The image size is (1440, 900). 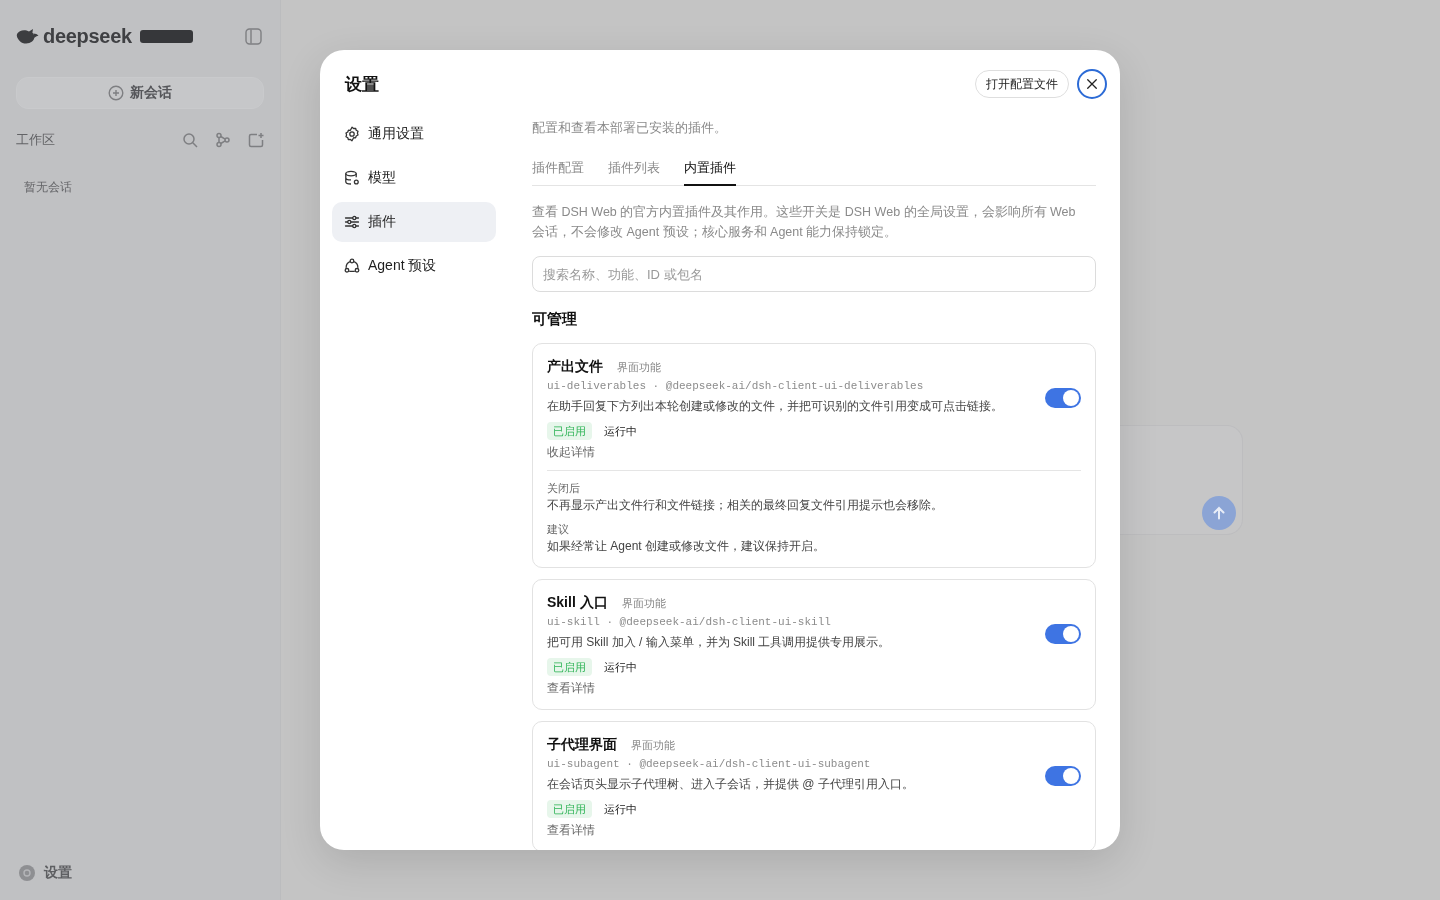 What do you see at coordinates (731, 784) in the screenshot?
I see `plugin-description: 在会话页头显示子代理树、进入子会话，并提供 @ 子代理引用入口。` at bounding box center [731, 784].